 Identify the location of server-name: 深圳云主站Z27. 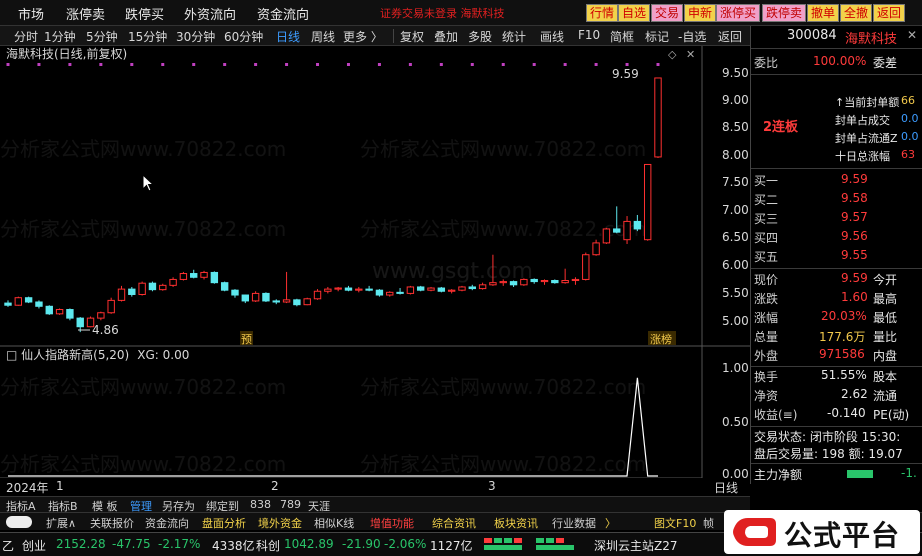
(636, 545).